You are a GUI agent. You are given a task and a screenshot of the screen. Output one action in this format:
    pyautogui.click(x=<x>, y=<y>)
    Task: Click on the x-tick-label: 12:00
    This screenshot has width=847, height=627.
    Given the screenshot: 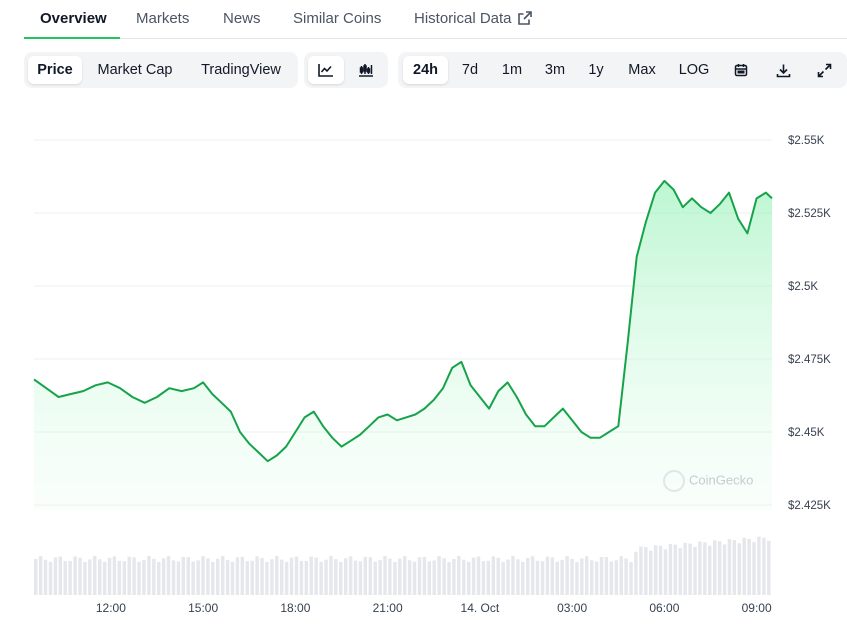 What is the action you would take?
    pyautogui.click(x=111, y=608)
    